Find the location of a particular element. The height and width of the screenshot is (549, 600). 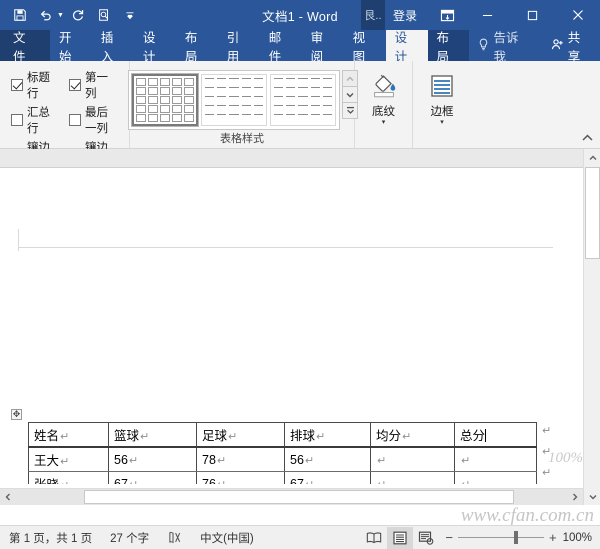

table-cell: 均分↵ is located at coordinates (412, 435).